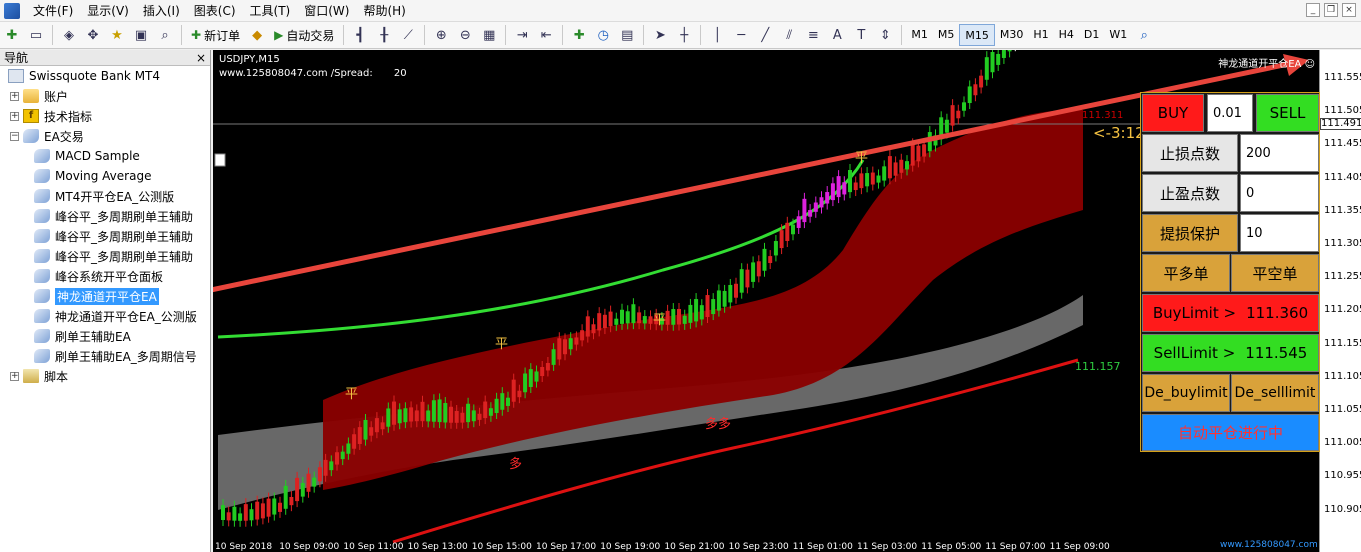  I want to click on ea-item: 刷单王辅助EA, so click(82, 336).